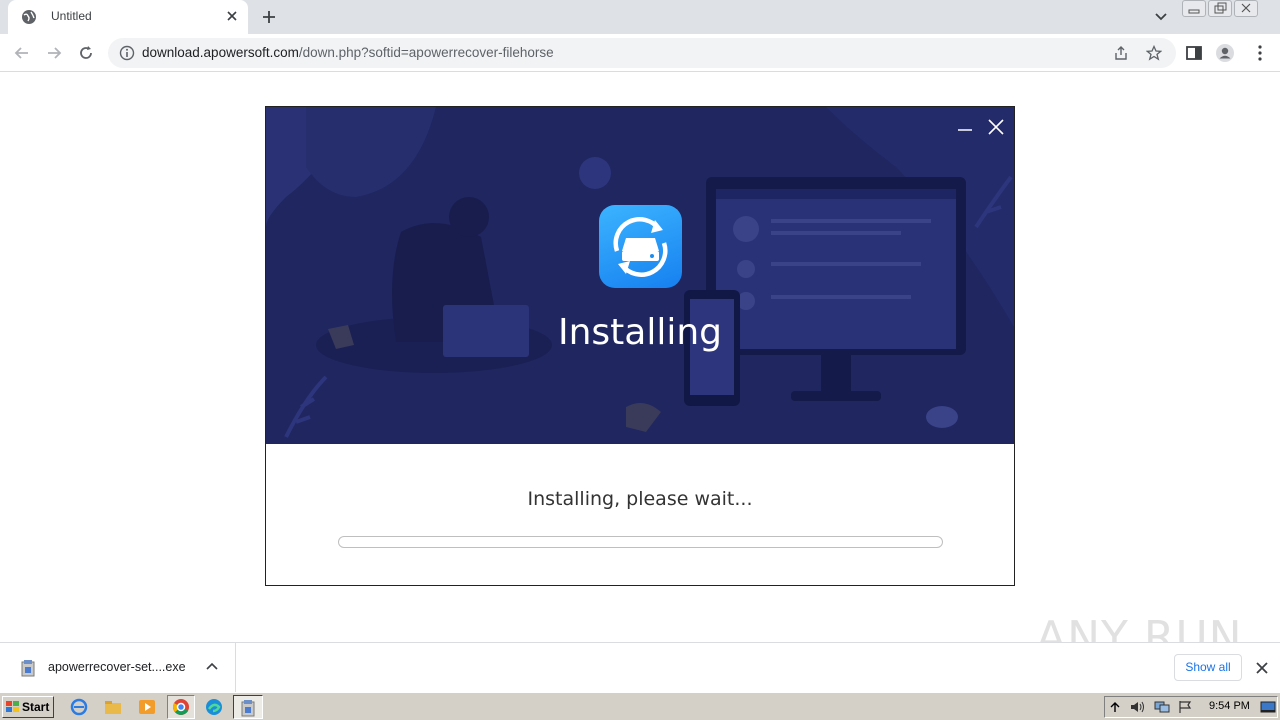  I want to click on download-item: apowerrecover-set....exe, so click(118, 668).